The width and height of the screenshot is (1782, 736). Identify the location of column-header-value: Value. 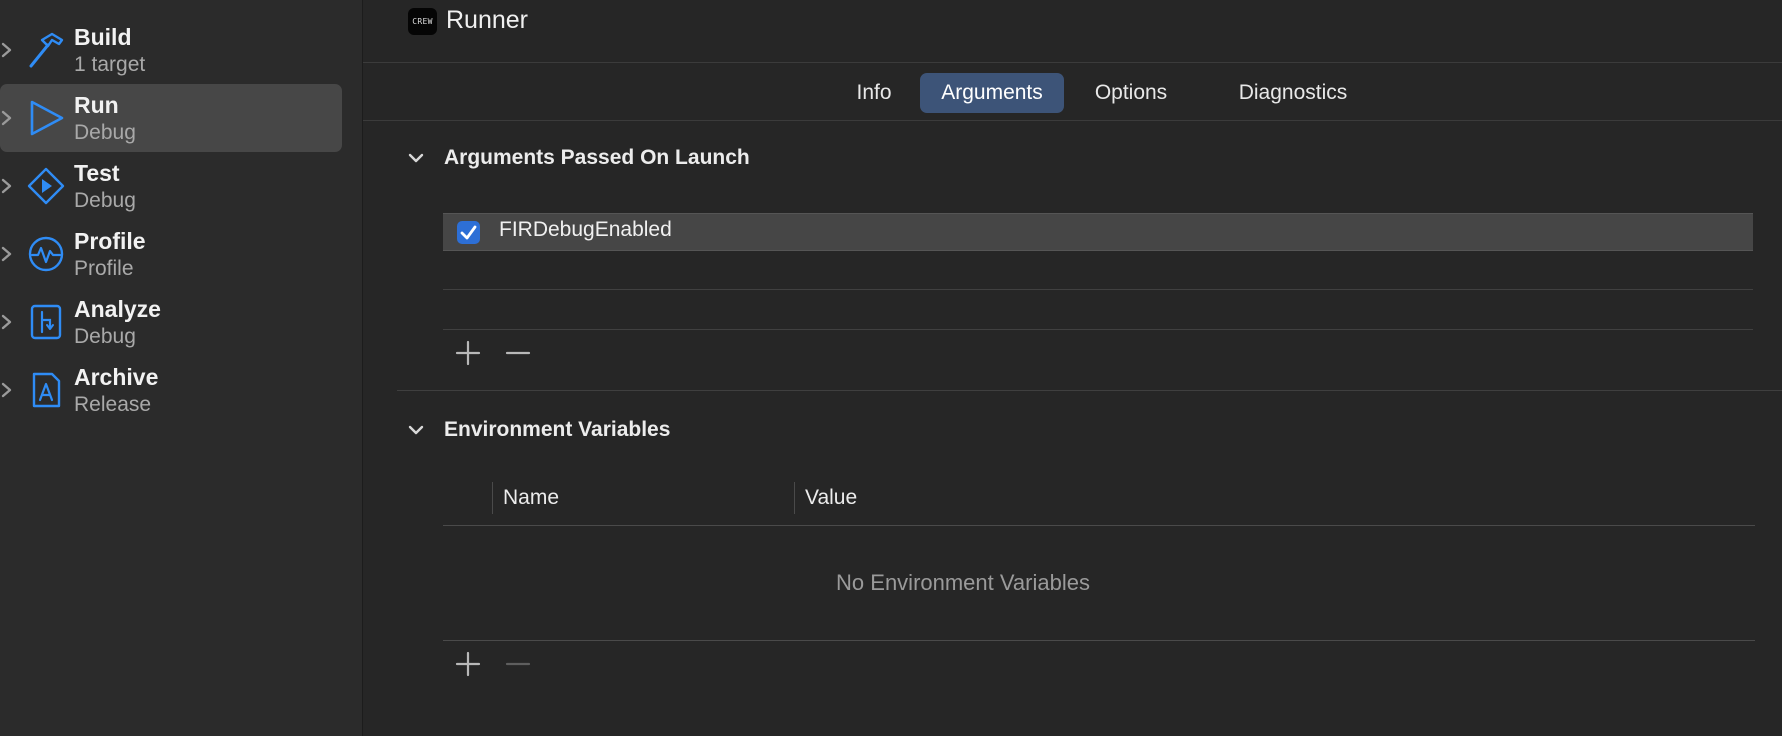
(831, 498).